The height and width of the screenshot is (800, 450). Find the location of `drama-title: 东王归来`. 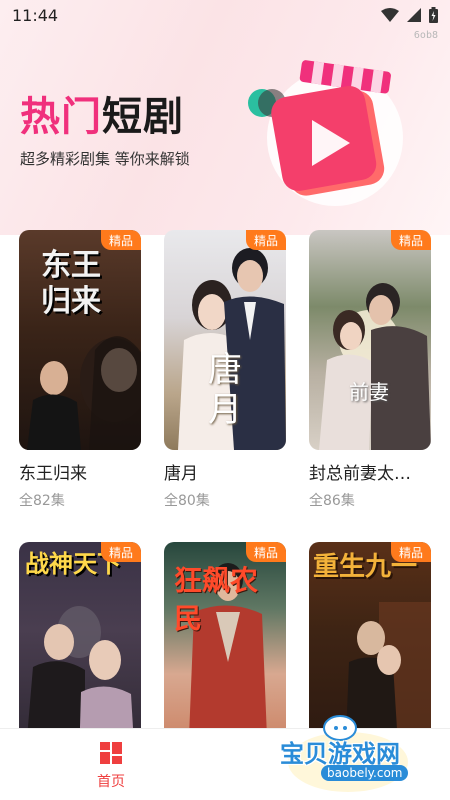

drama-title: 东王归来 is located at coordinates (80, 471).